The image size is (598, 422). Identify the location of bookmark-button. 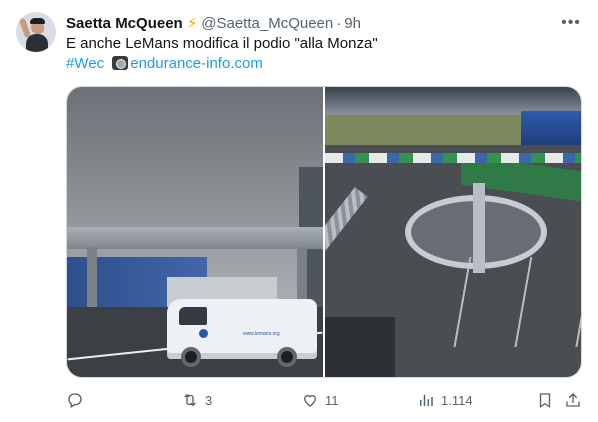
(545, 400).